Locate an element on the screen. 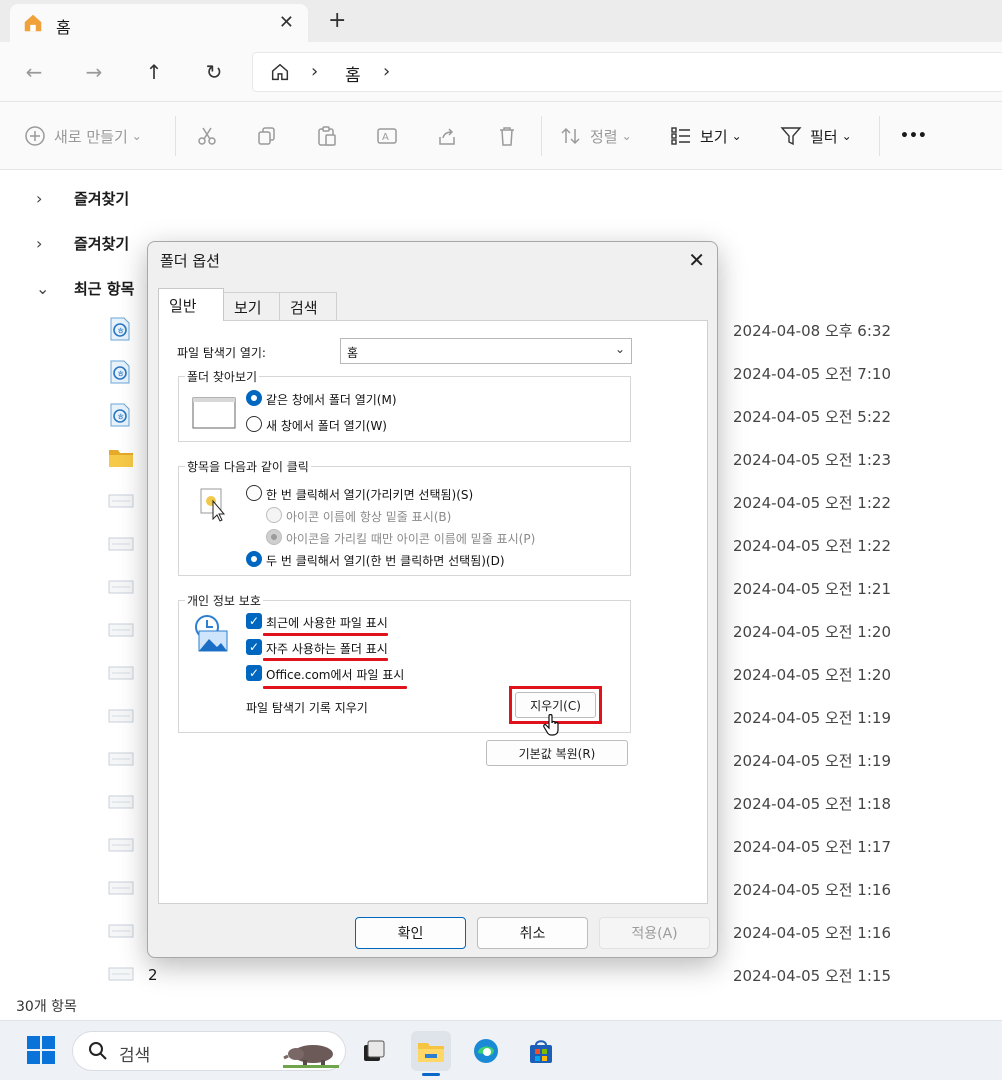 The width and height of the screenshot is (1002, 1080). delete-icon is located at coordinates (511, 136).